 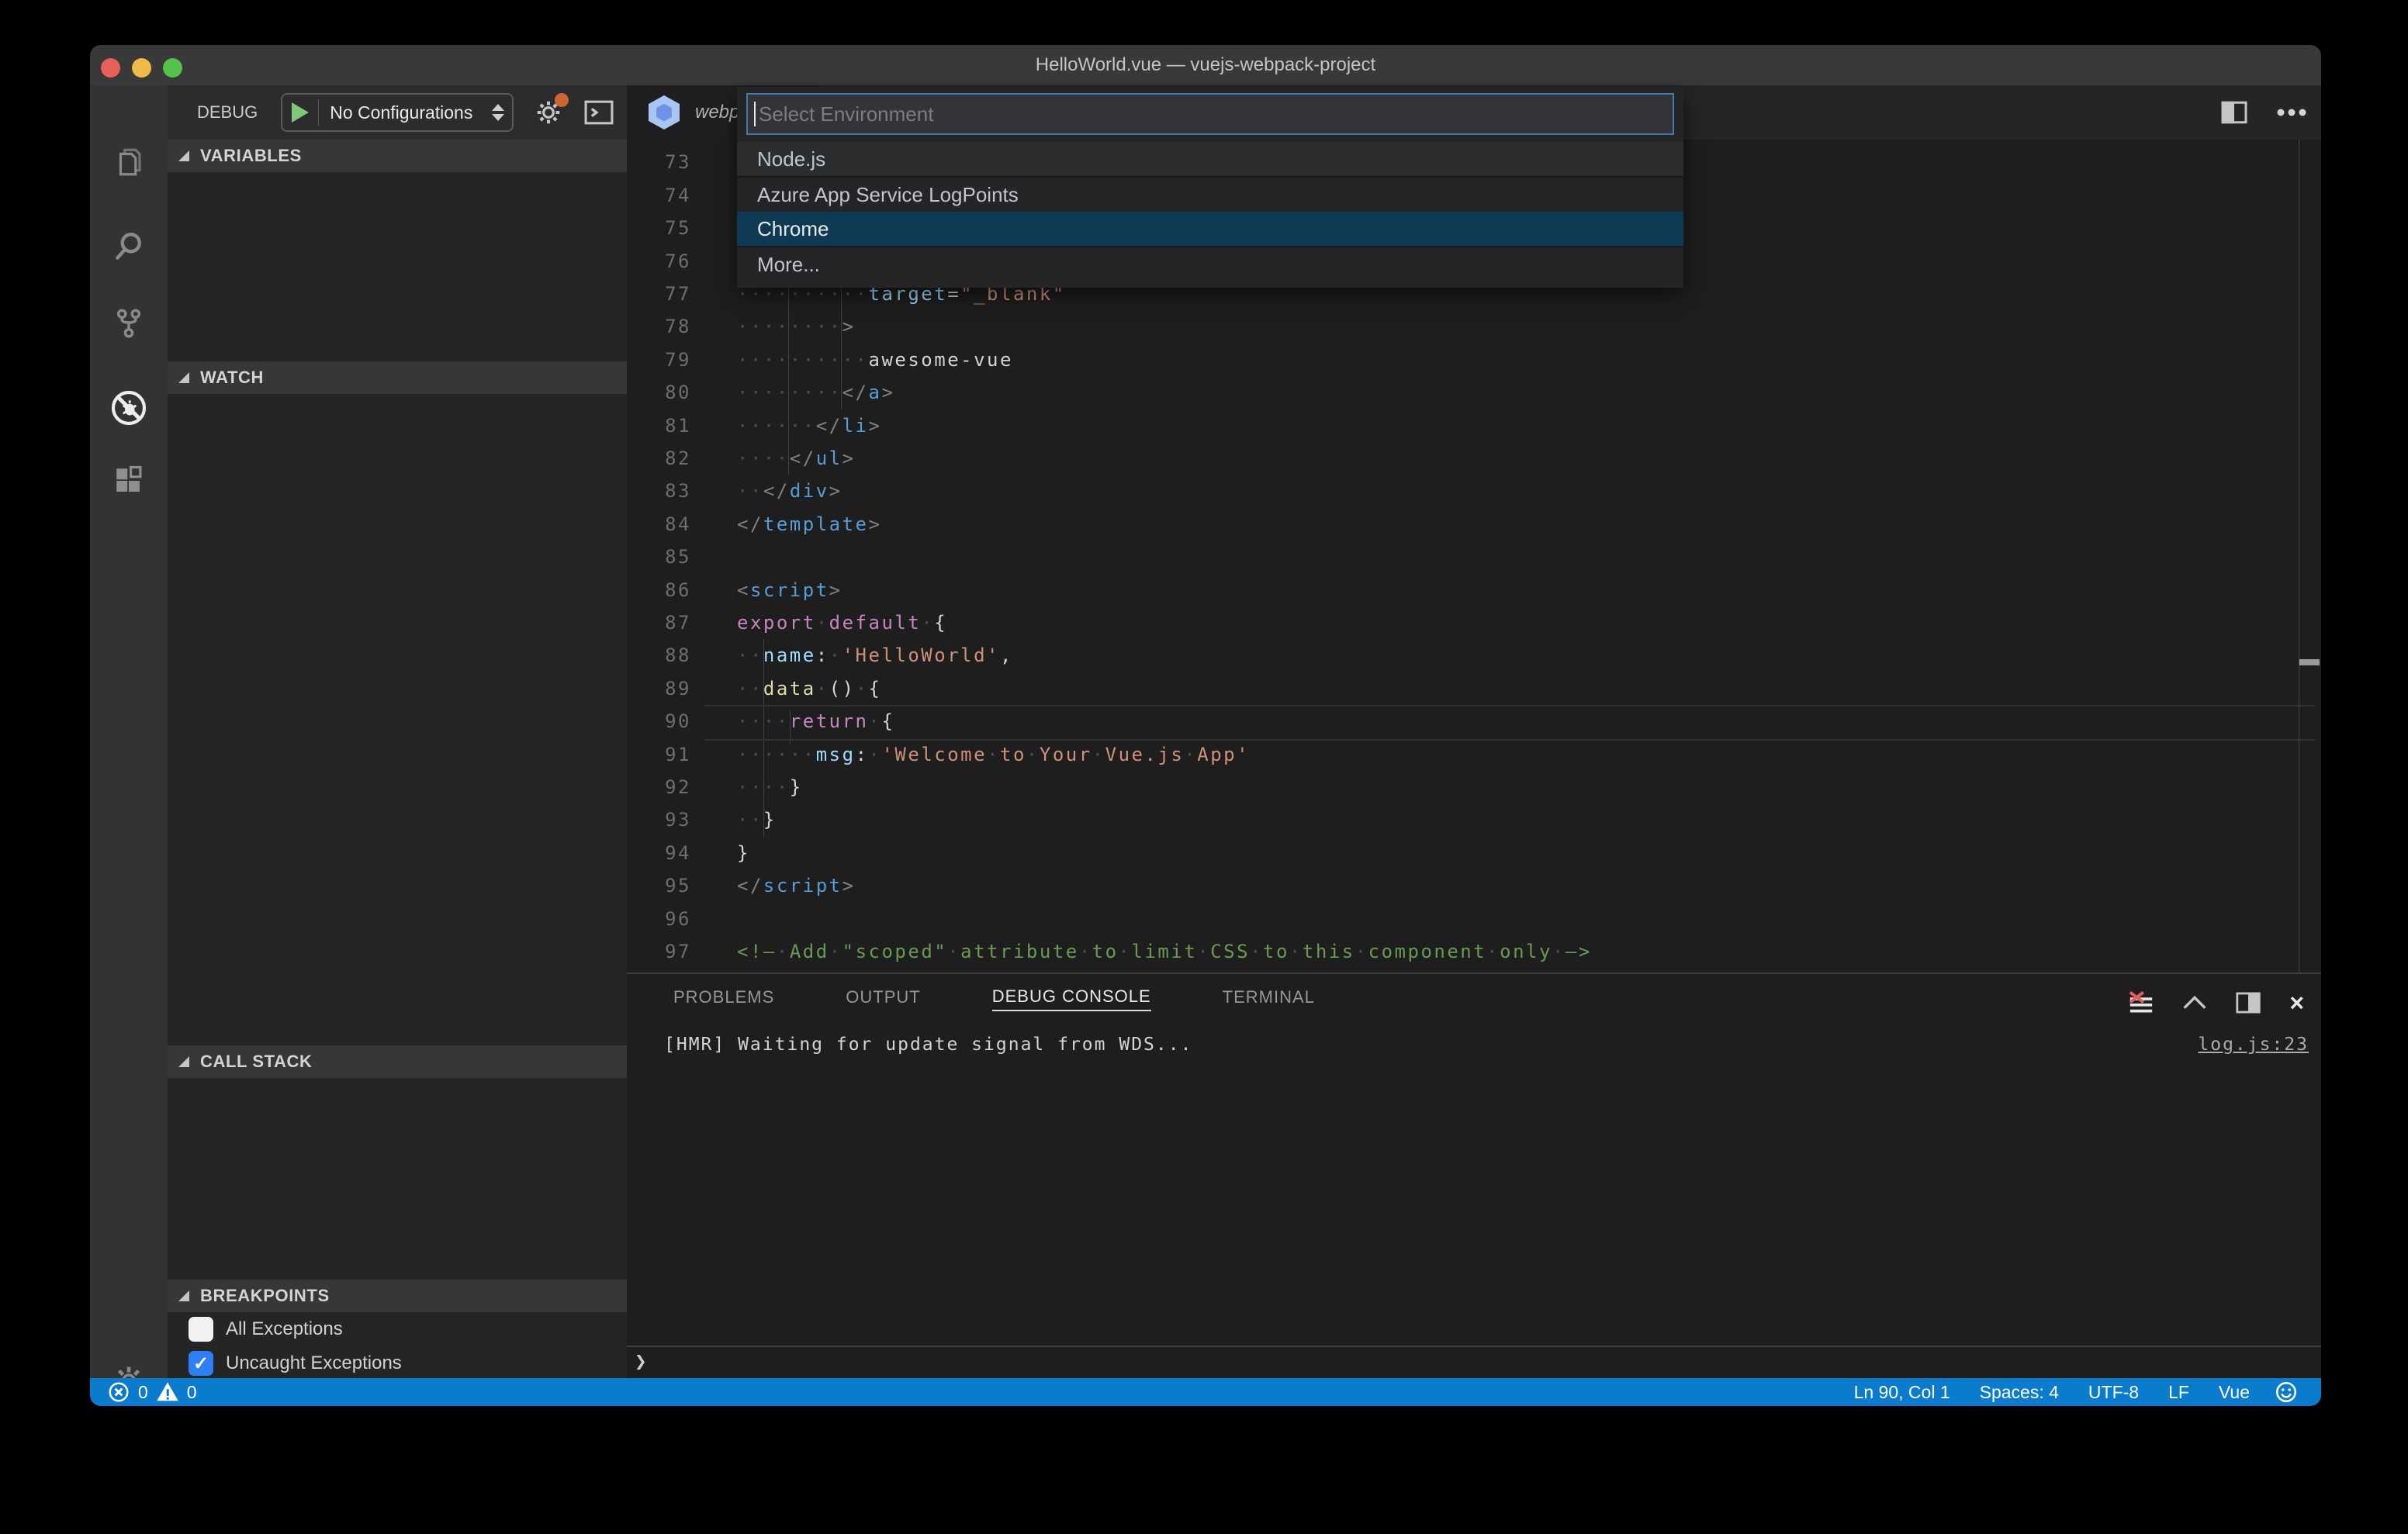 What do you see at coordinates (201, 1329) in the screenshot?
I see `checkbox-unchecked` at bounding box center [201, 1329].